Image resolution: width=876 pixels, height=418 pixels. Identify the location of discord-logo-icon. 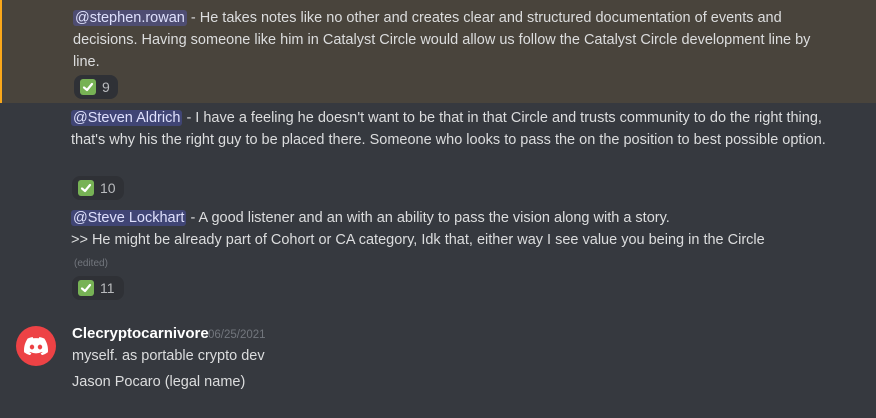
(36, 346).